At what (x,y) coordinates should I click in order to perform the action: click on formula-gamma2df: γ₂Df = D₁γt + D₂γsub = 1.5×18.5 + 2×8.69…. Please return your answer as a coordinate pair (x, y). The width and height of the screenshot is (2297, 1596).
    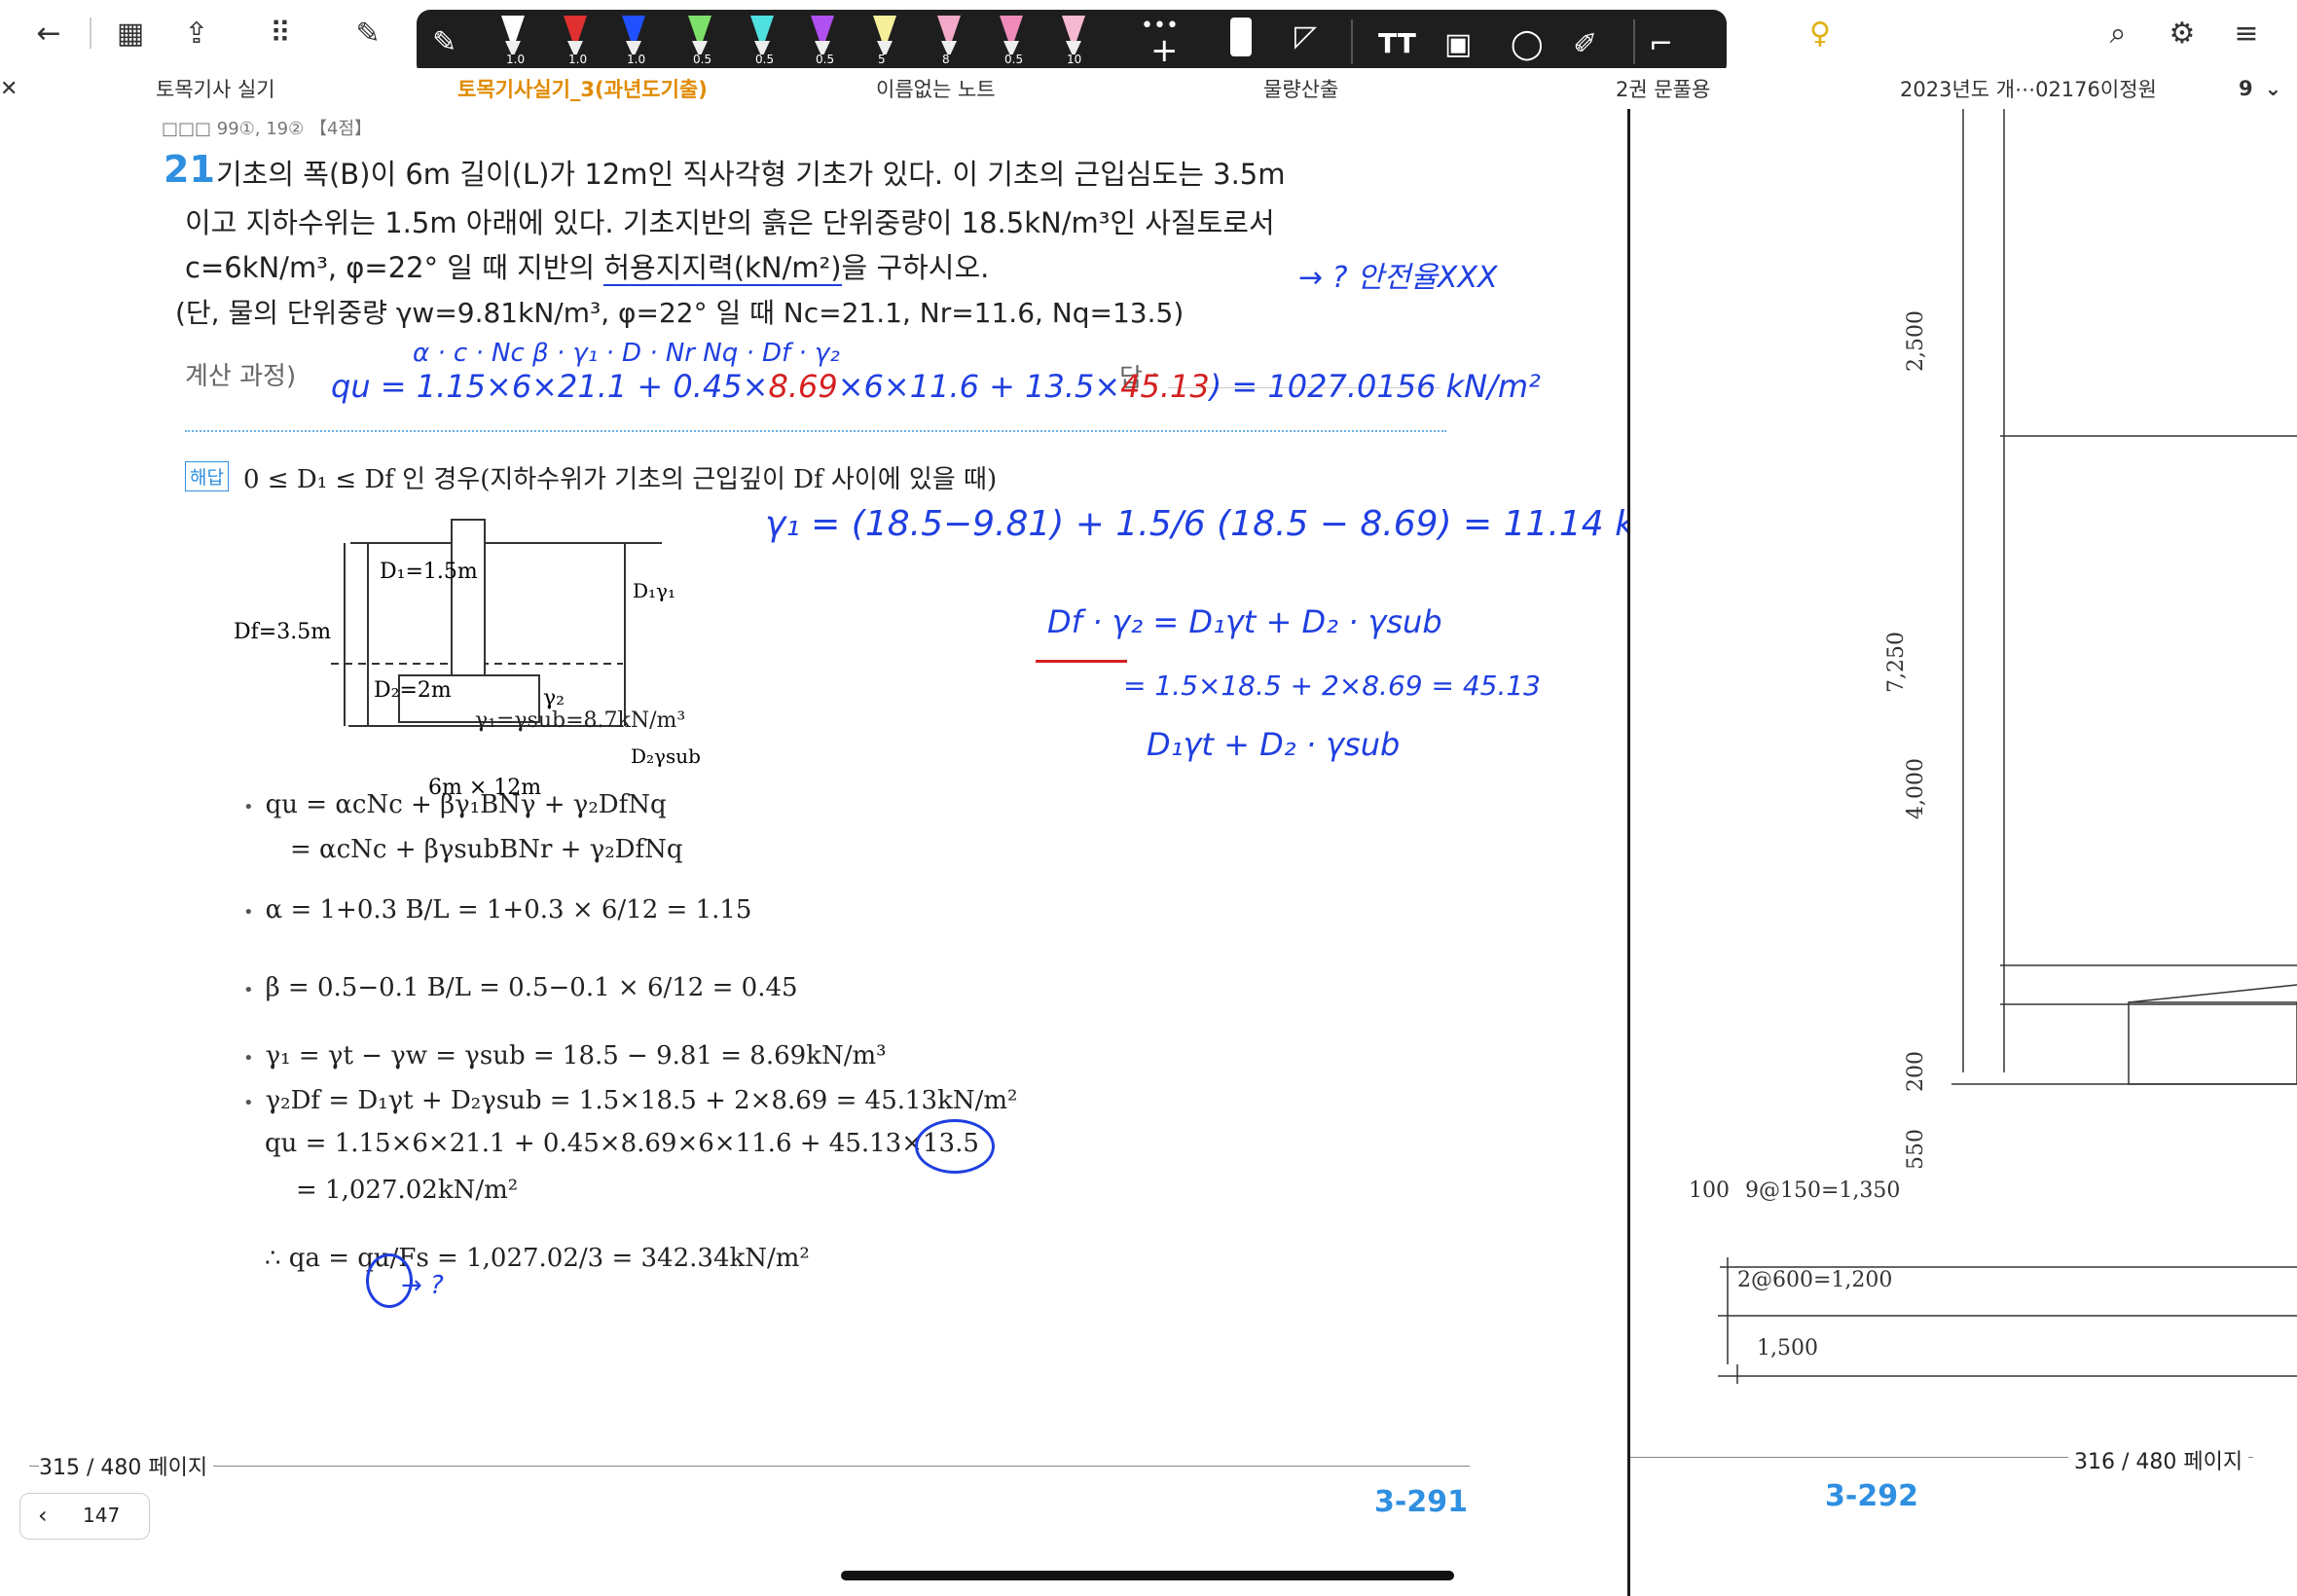
    Looking at the image, I should click on (631, 1100).